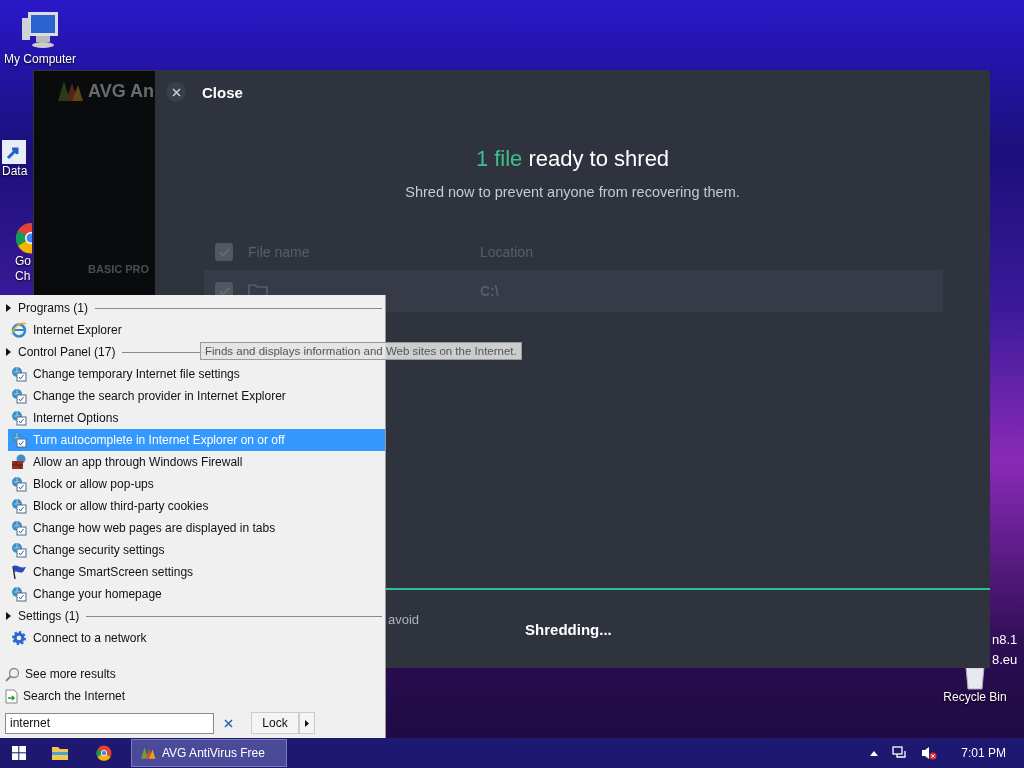  Describe the element at coordinates (572, 192) in the screenshot. I see `shred-subtitle: Shred now to prevent anyone from recovering them.` at that location.